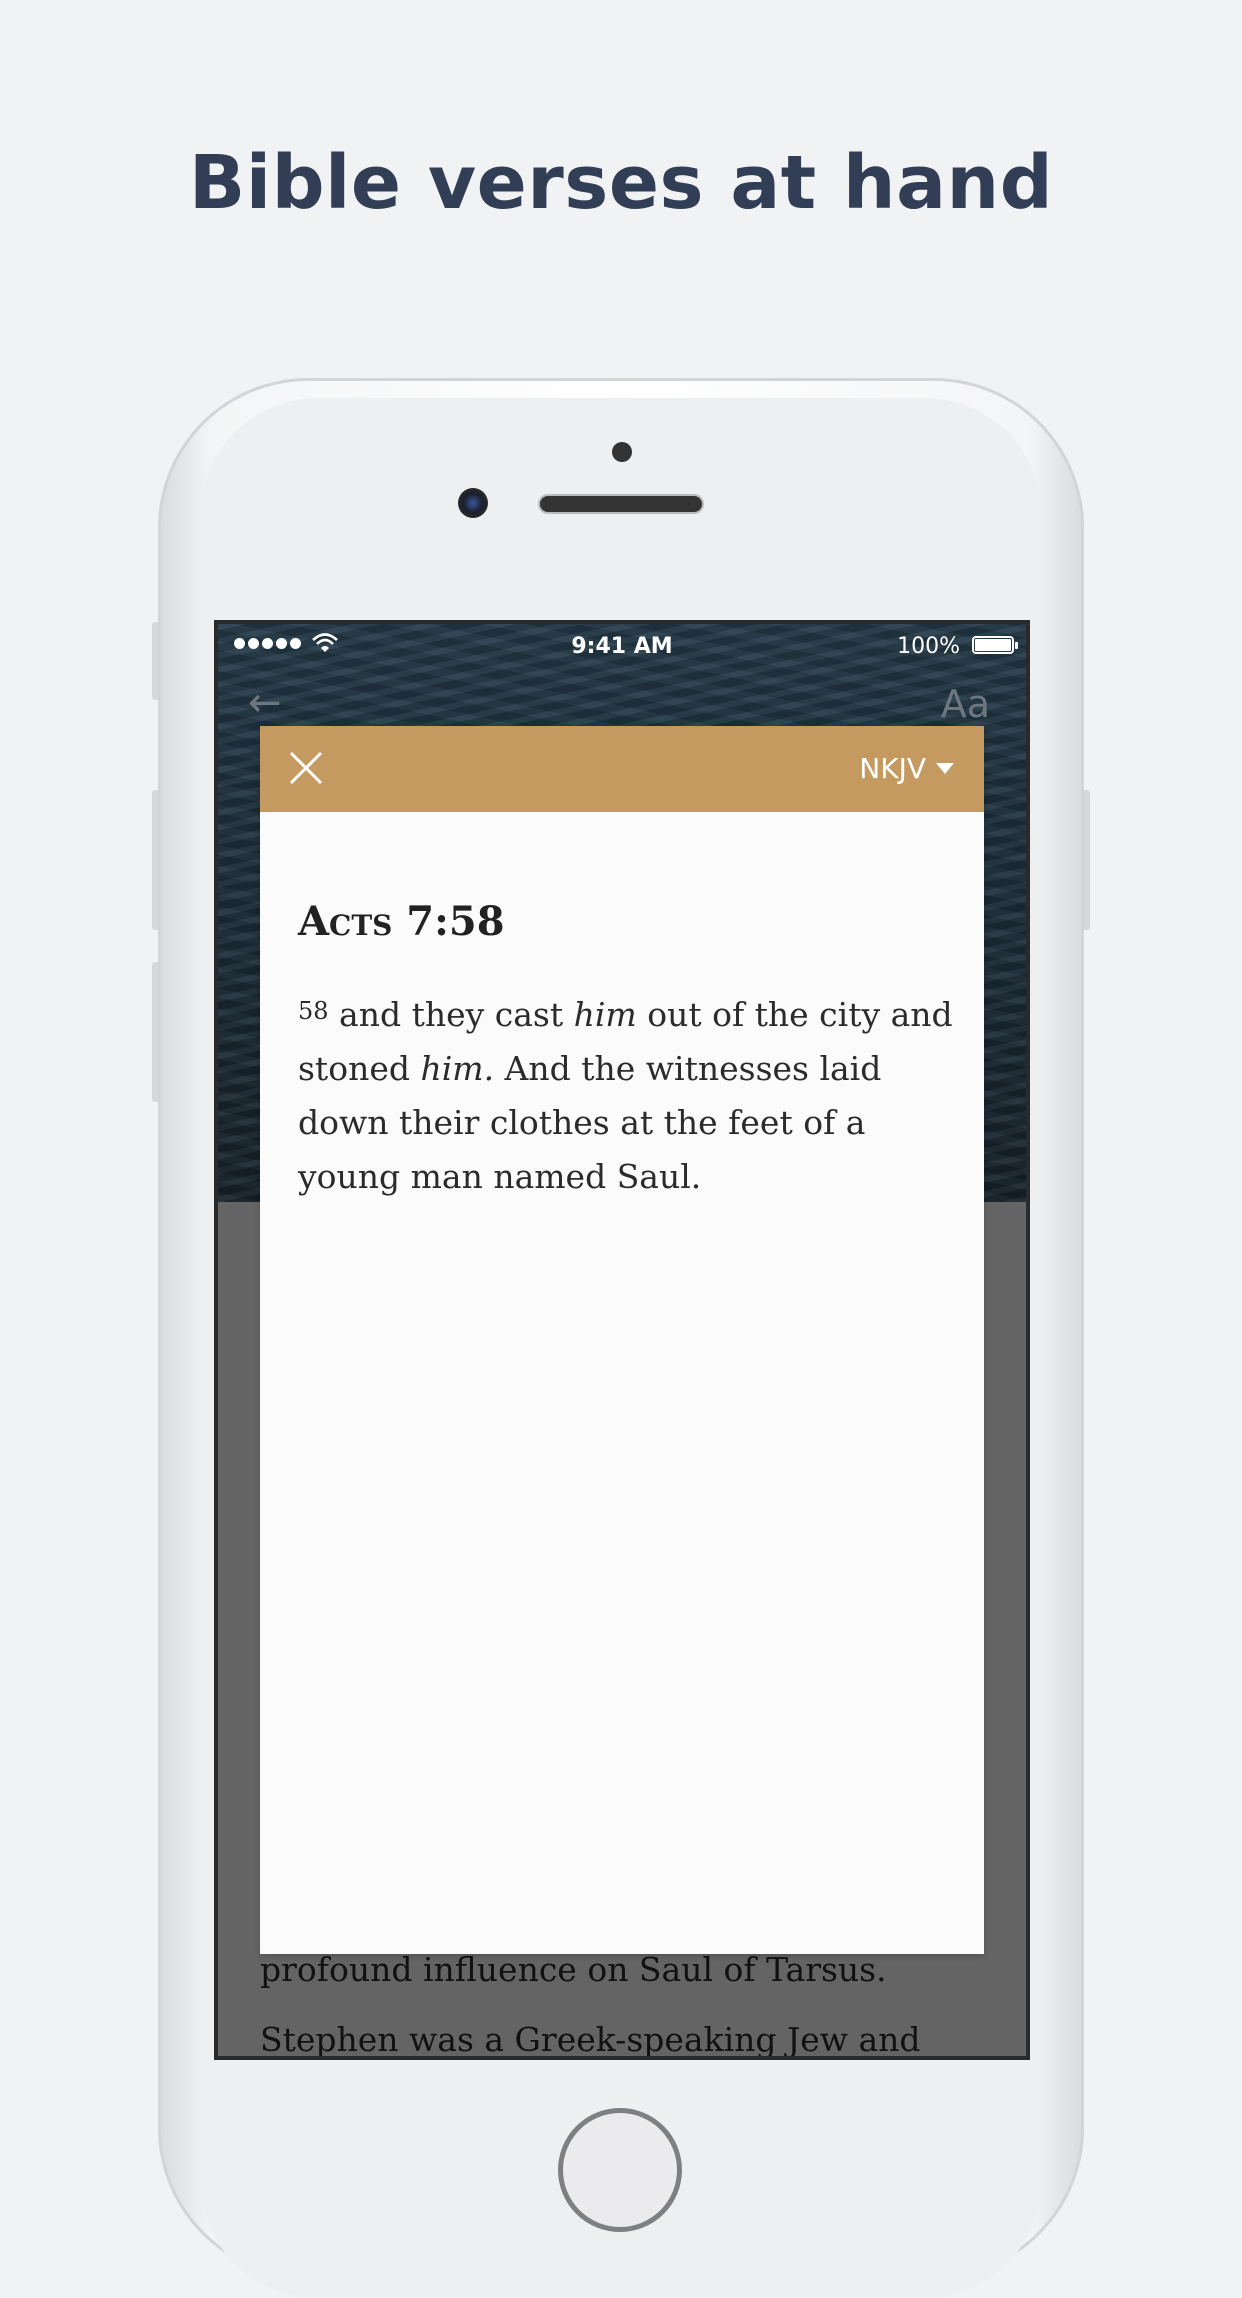 The height and width of the screenshot is (2298, 1242). I want to click on verse-segment: and they cast, so click(451, 1014).